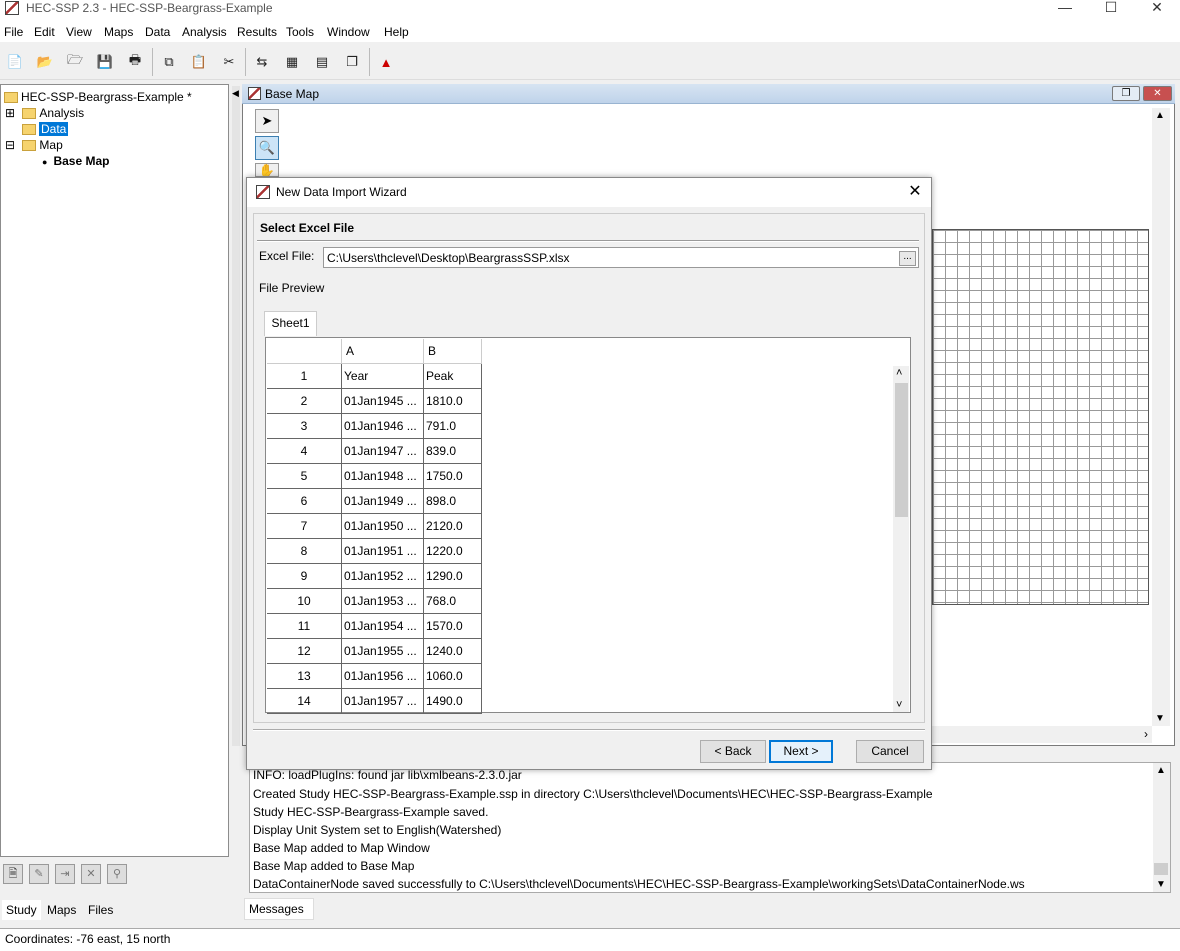  Describe the element at coordinates (34, 145) in the screenshot. I see `tree-item-map: ⊟ Map` at that location.